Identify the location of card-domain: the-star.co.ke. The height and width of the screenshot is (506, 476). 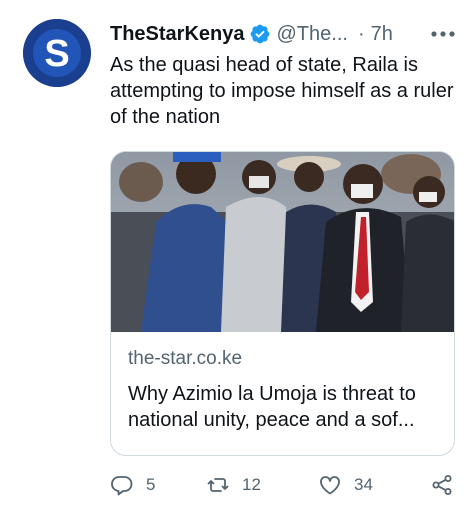
(185, 358).